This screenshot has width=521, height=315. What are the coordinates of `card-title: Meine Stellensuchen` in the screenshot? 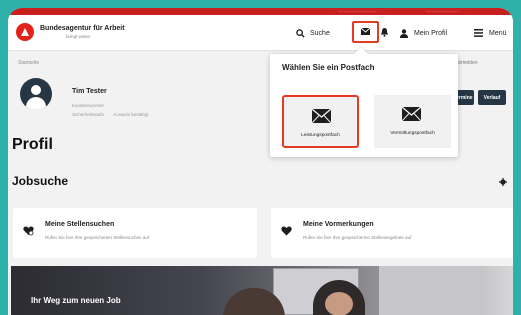 It's located at (80, 224).